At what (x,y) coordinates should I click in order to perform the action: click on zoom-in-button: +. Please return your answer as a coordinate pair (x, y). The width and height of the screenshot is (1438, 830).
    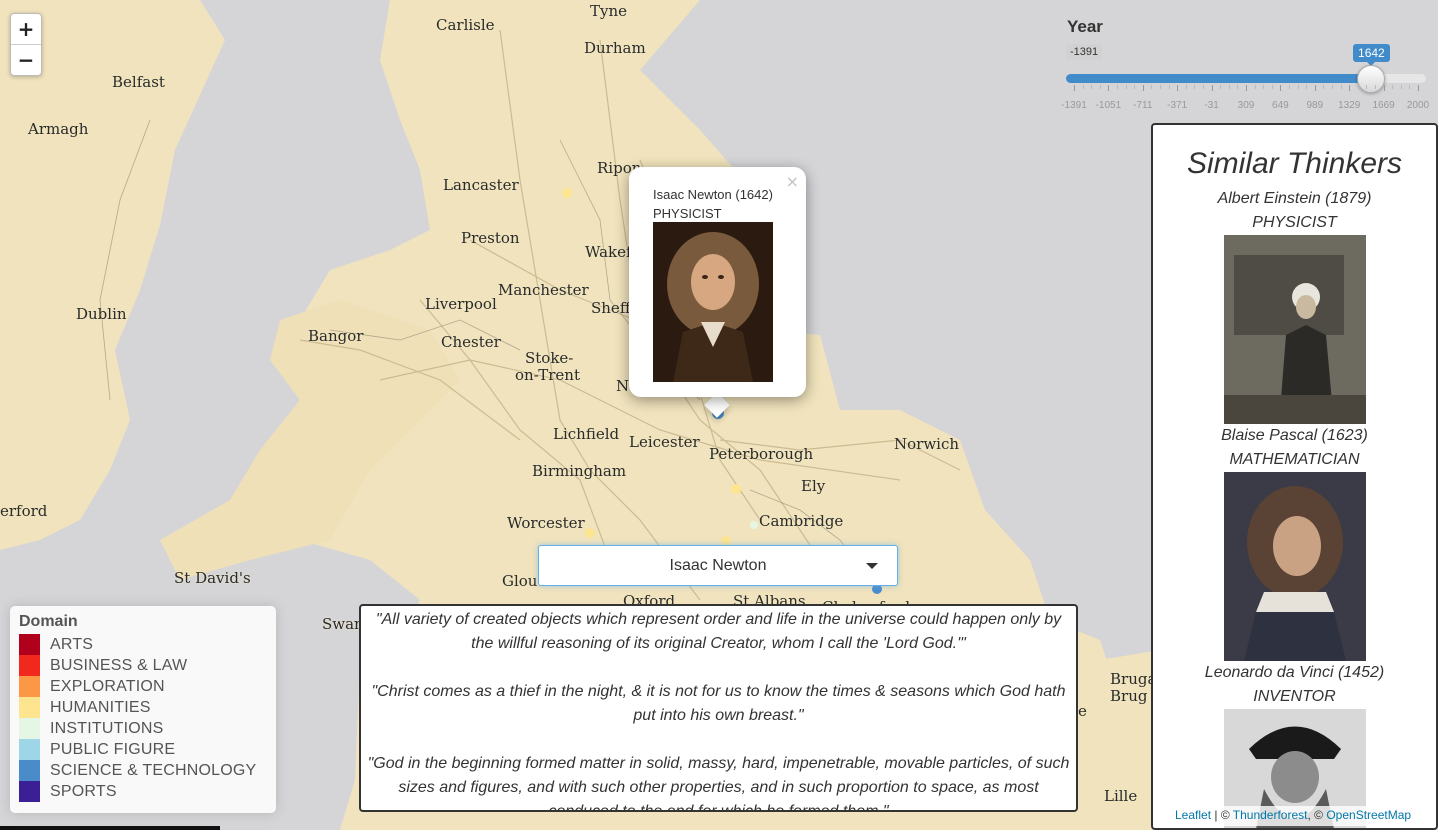
    Looking at the image, I should click on (26, 29).